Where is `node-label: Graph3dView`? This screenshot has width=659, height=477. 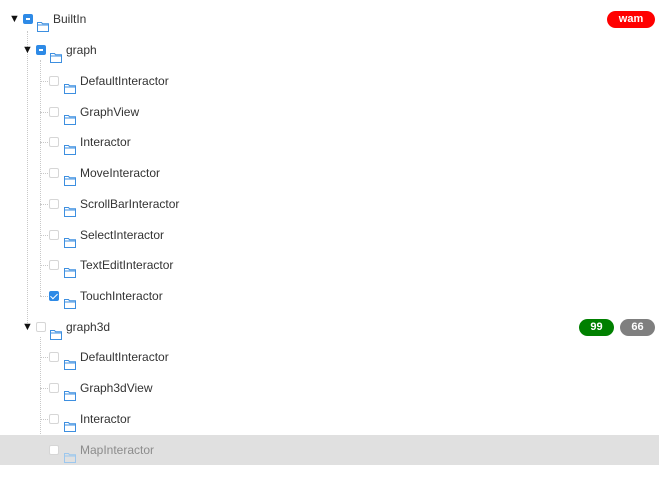 node-label: Graph3dView is located at coordinates (116, 388).